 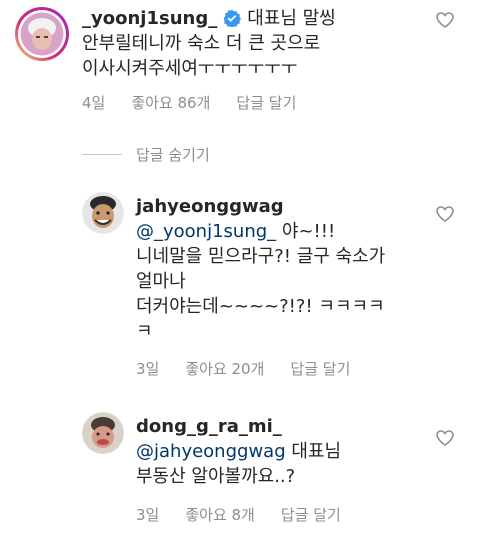 I want to click on story-ring-avatar-icon, so click(x=42, y=34).